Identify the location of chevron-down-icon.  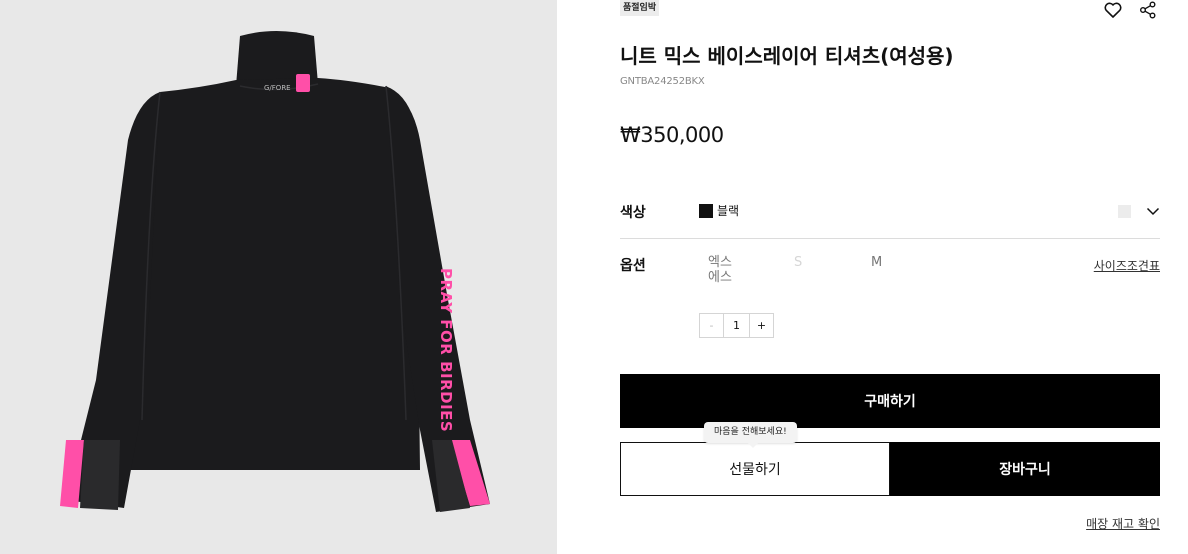
(1153, 211).